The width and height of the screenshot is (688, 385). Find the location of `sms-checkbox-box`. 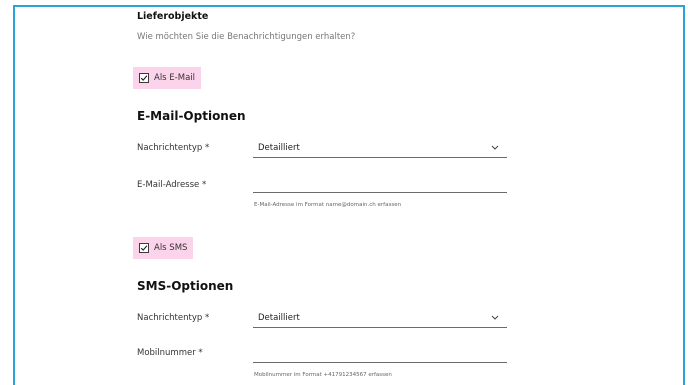

sms-checkbox-box is located at coordinates (144, 248).